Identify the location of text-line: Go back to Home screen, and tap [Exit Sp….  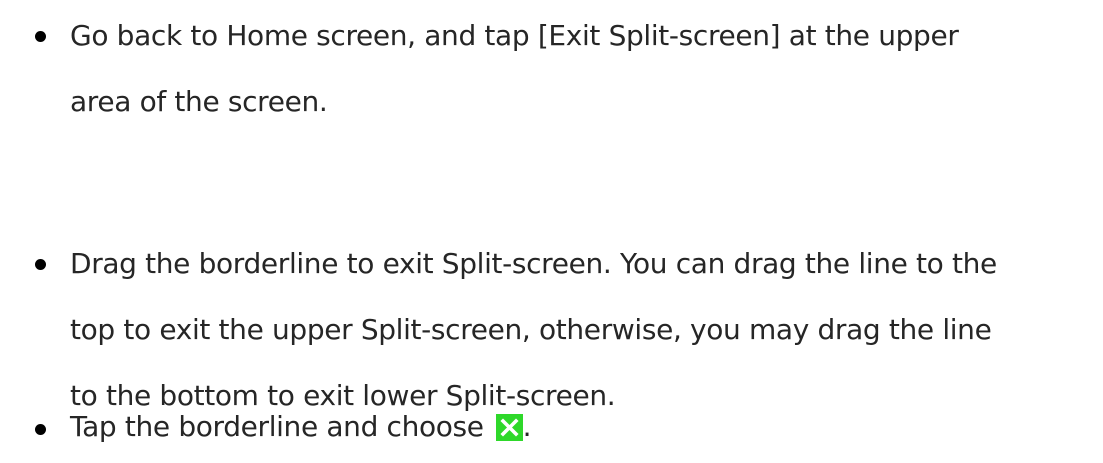
(514, 35).